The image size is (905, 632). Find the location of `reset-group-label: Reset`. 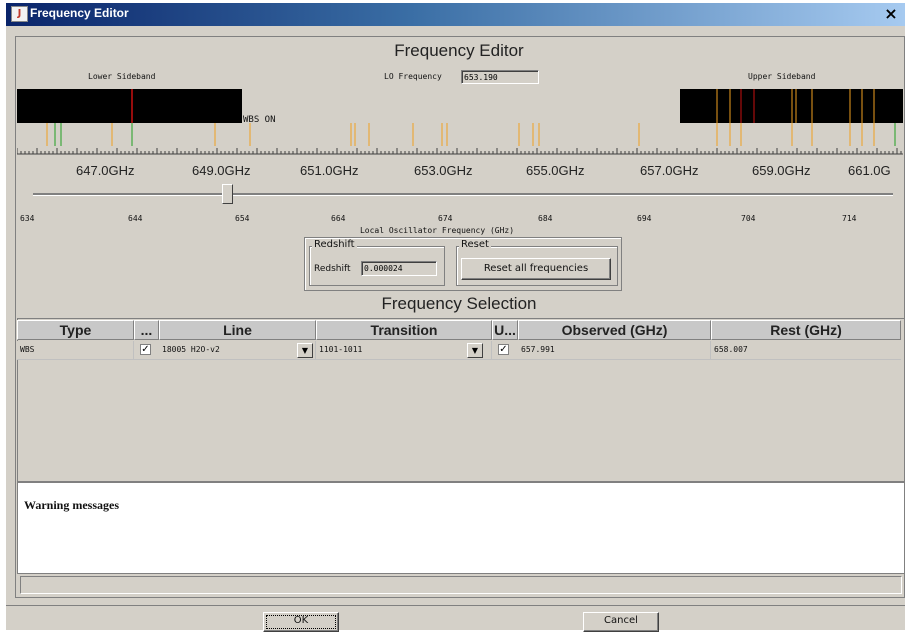

reset-group-label: Reset is located at coordinates (475, 244).